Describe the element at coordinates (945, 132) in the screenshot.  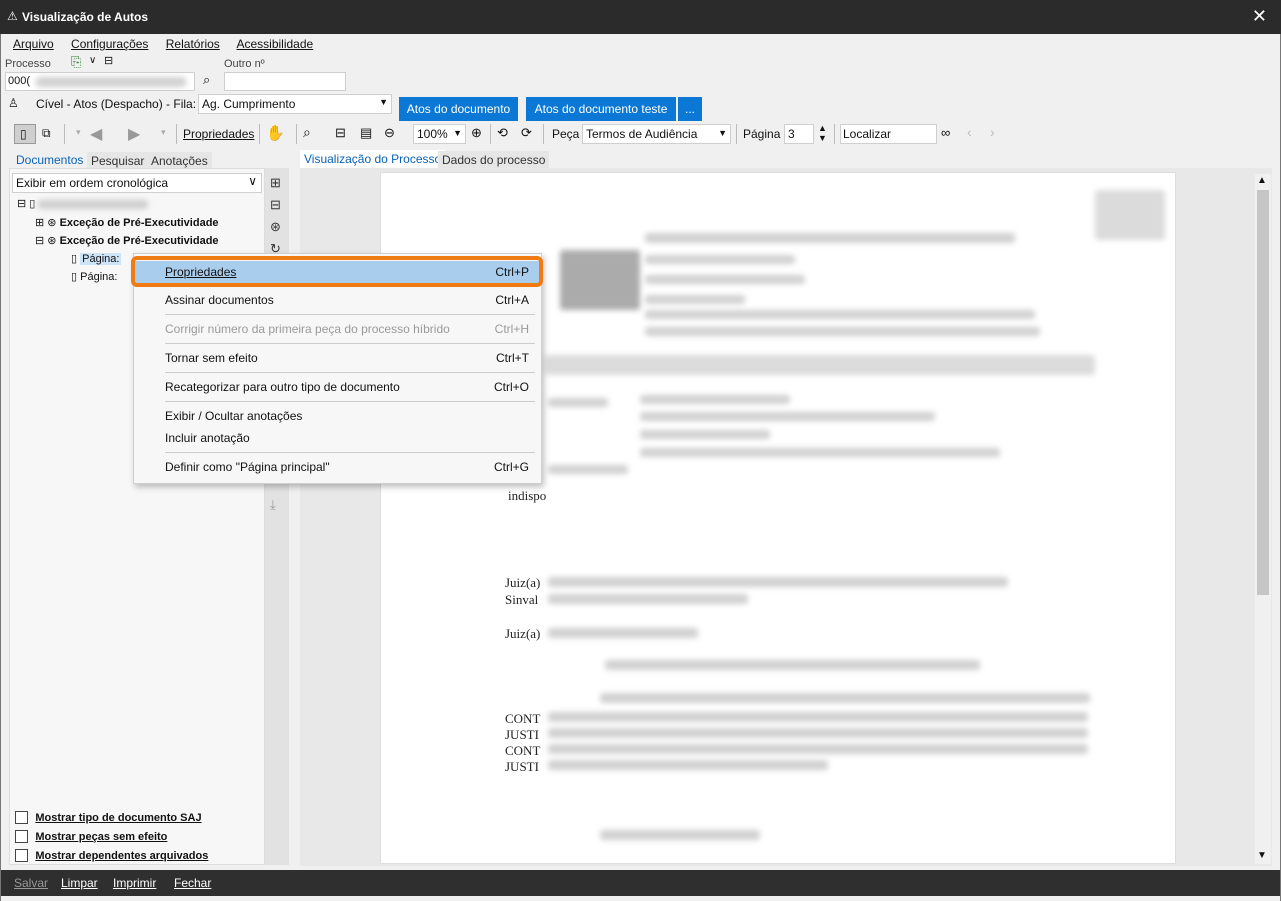
I see `binoculars-icon: ∞` at that location.